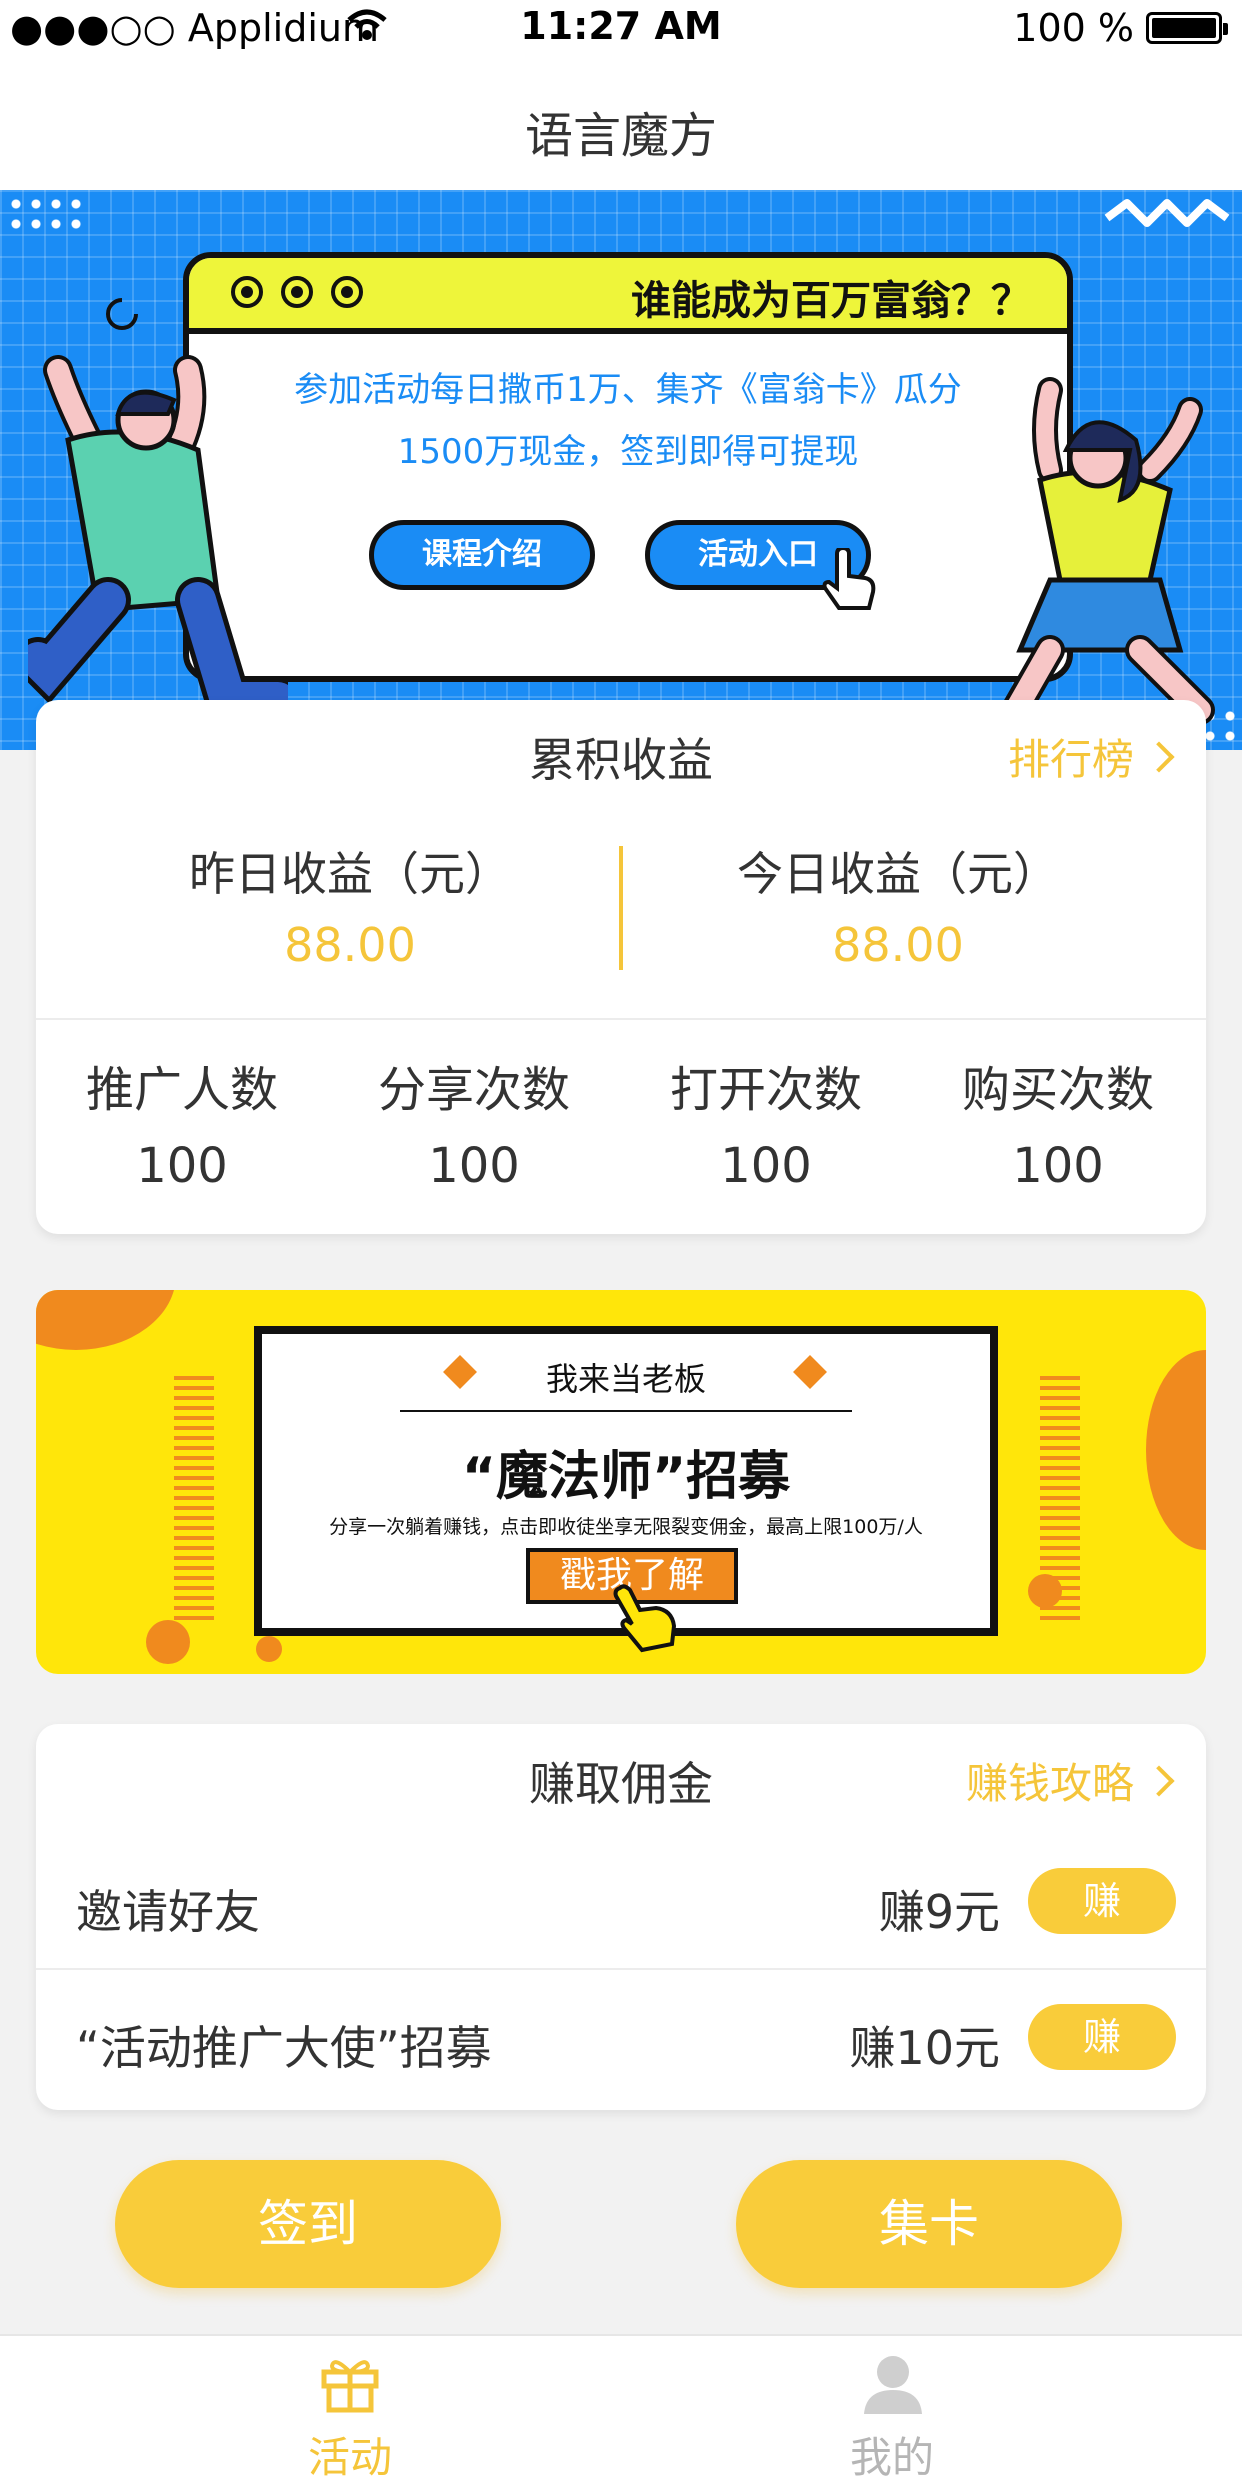  I want to click on gift-icon, so click(350, 2386).